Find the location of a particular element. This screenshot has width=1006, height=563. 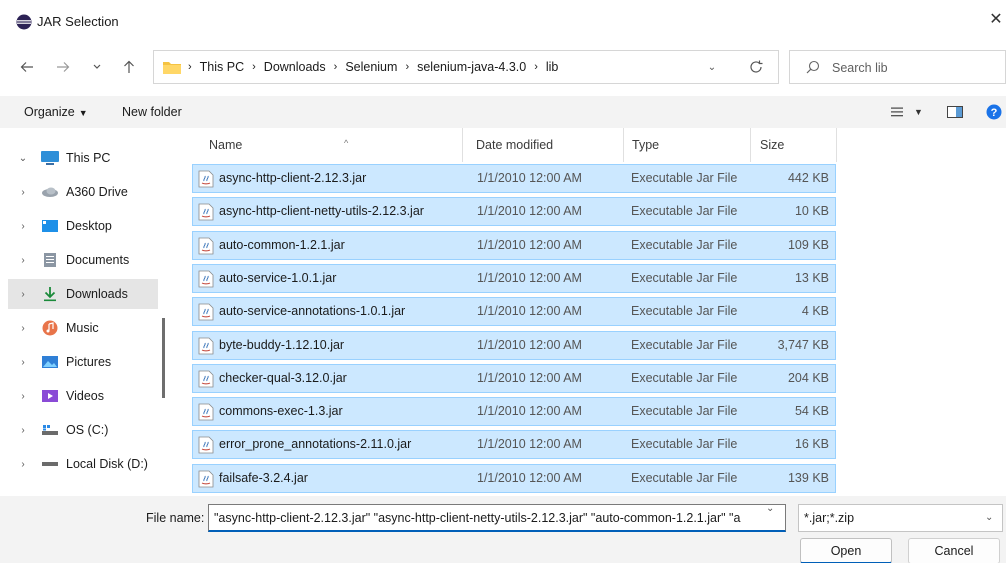

file-size: 442 KB is located at coordinates (808, 178).